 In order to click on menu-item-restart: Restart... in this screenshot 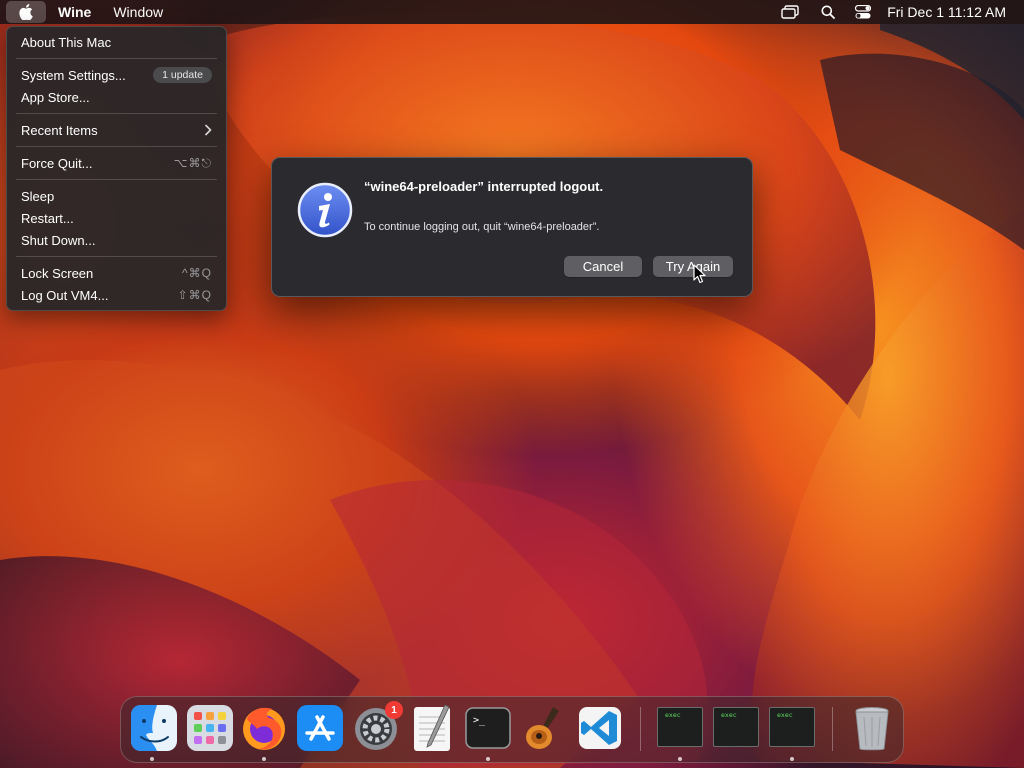, I will do `click(116, 218)`.